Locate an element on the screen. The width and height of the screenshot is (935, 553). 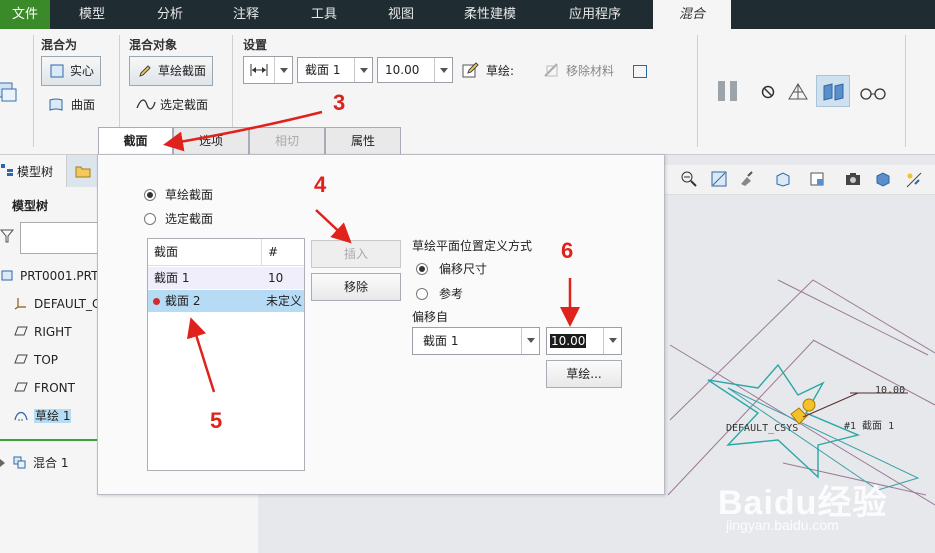
annotation-number: 4 is located at coordinates (320, 184).